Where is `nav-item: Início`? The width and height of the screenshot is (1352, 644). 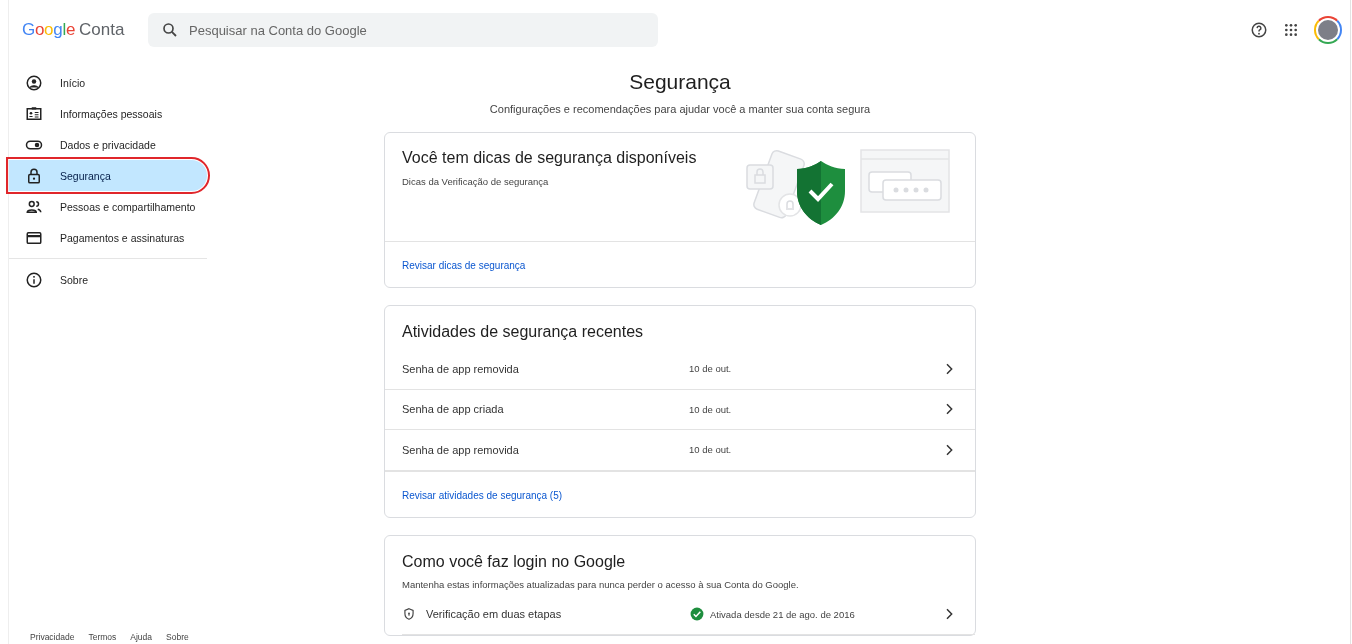 nav-item: Início is located at coordinates (108, 82).